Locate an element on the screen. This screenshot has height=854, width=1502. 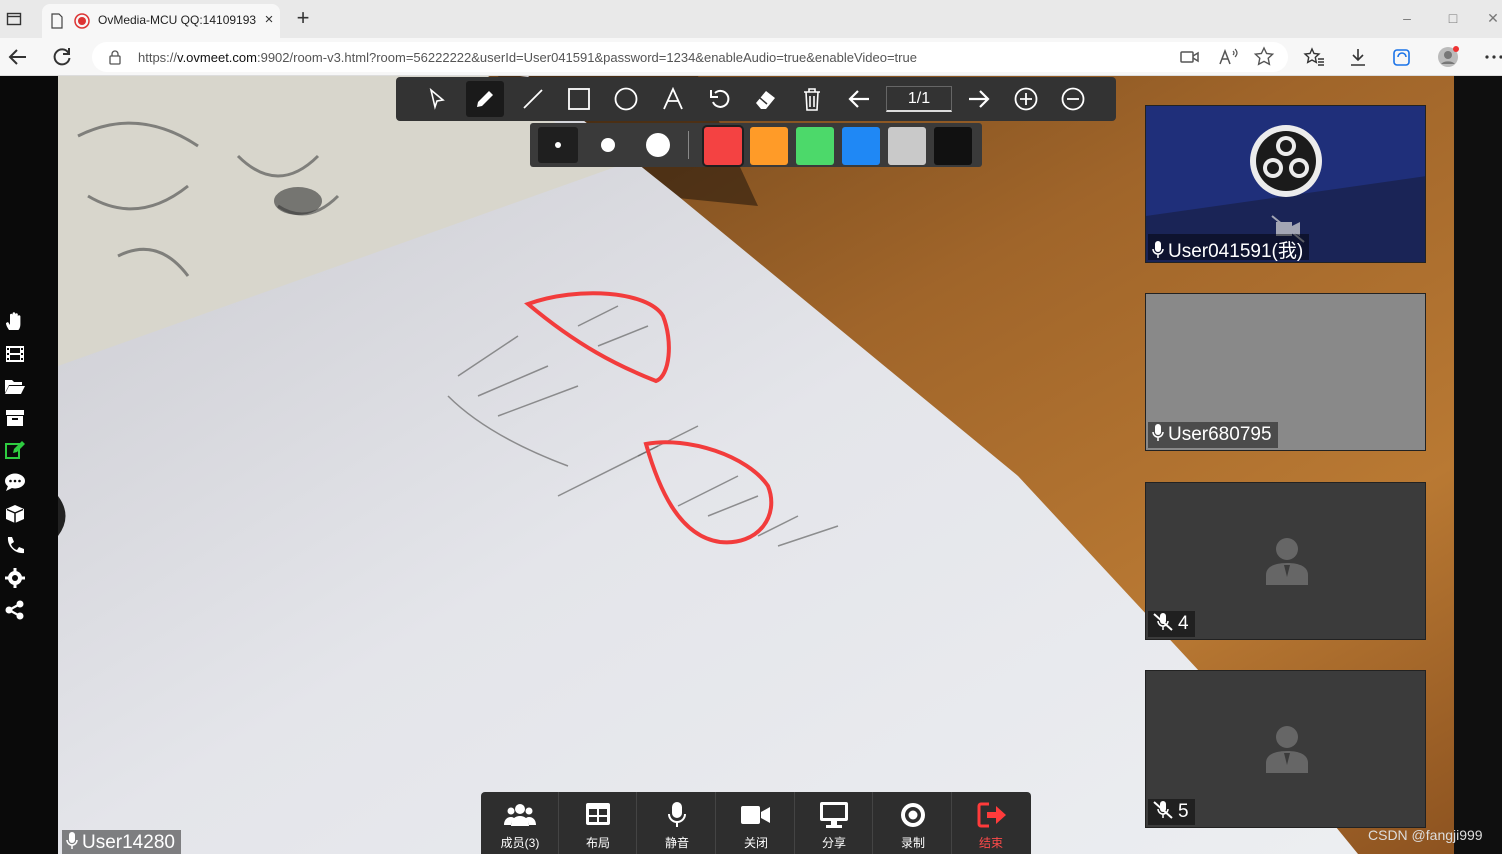
prev-page-button is located at coordinates (859, 99).